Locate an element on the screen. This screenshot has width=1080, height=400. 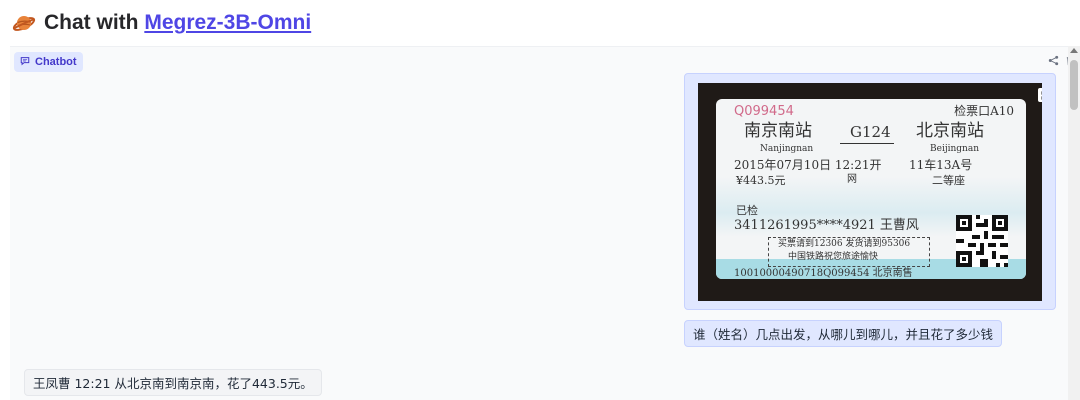
page-header: Chat with Megrez-3B-Omni is located at coordinates (161, 23).